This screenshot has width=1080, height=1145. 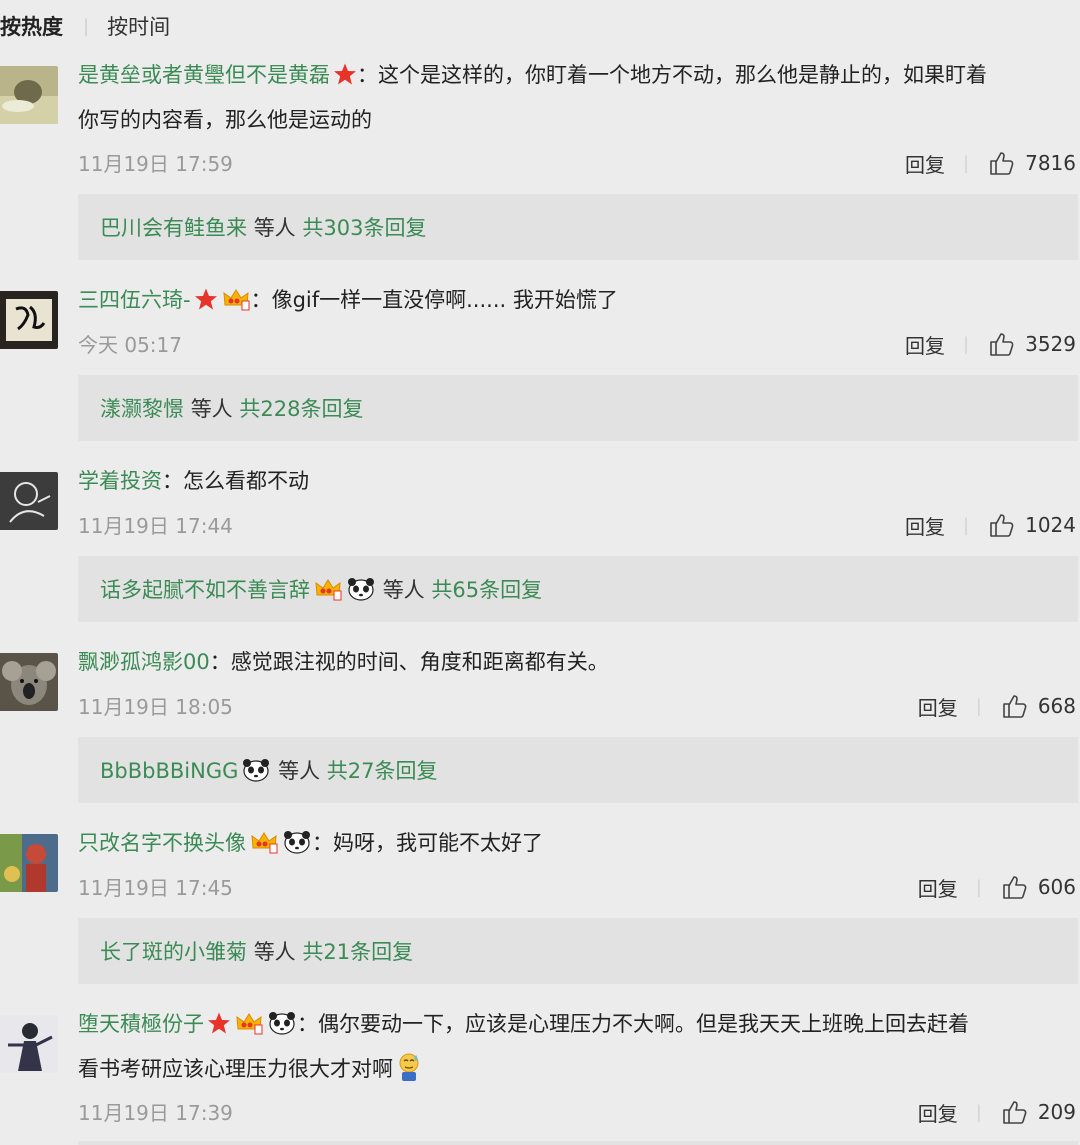 I want to click on replies-summary-text: BbBbBBiNGG 等人 共27条回复, so click(x=269, y=770).